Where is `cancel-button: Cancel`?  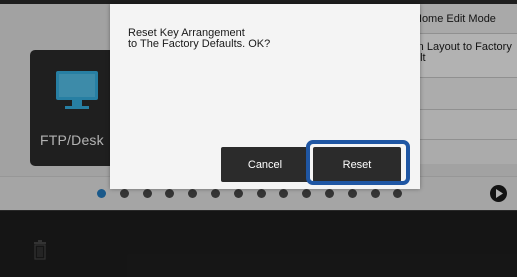 cancel-button: Cancel is located at coordinates (265, 164).